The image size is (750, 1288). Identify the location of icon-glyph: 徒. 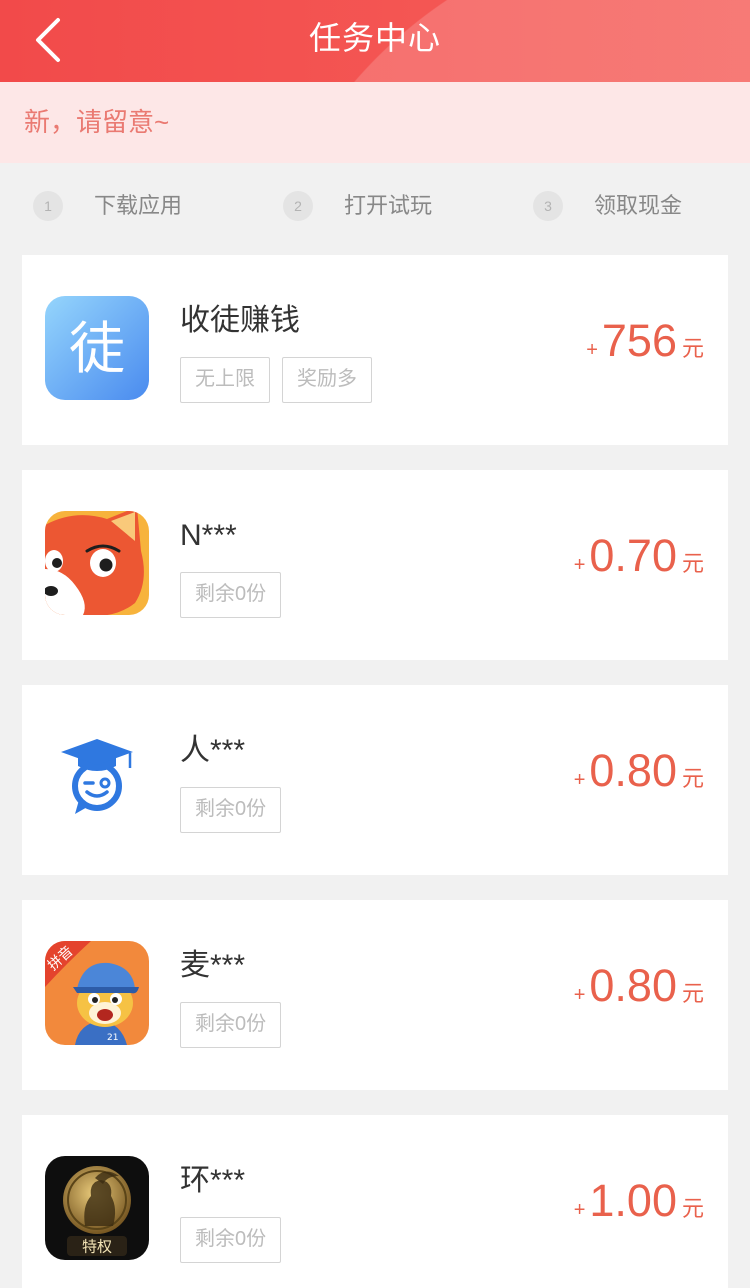
(97, 349).